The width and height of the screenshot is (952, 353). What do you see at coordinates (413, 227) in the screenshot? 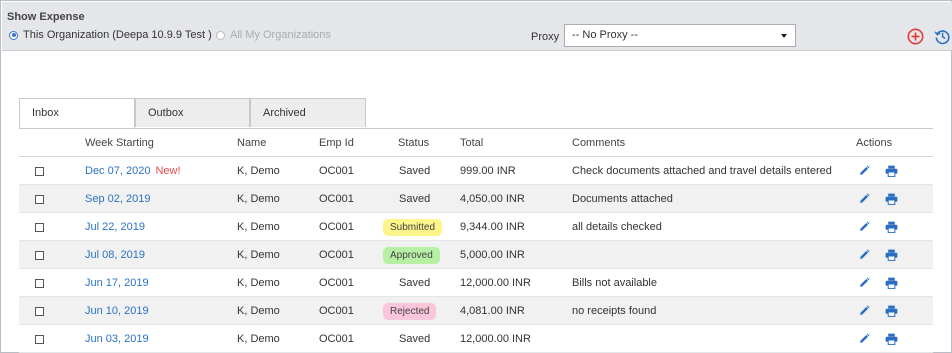
I see `status-badge: Submitted` at bounding box center [413, 227].